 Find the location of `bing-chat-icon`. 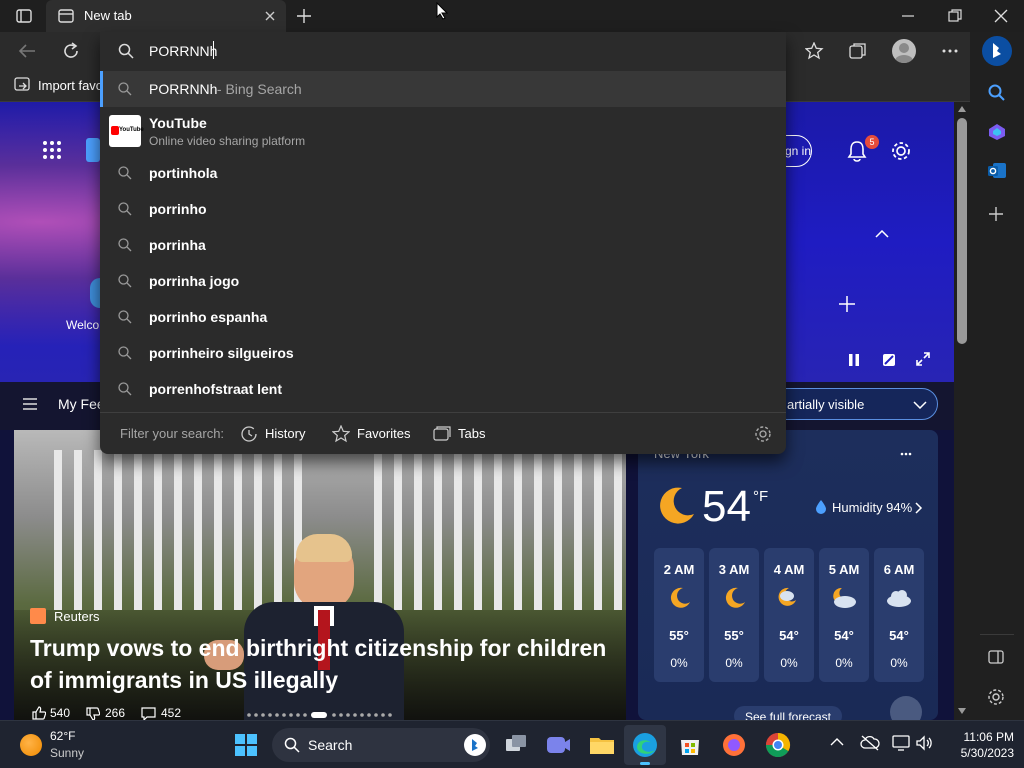

bing-chat-icon is located at coordinates (997, 51).